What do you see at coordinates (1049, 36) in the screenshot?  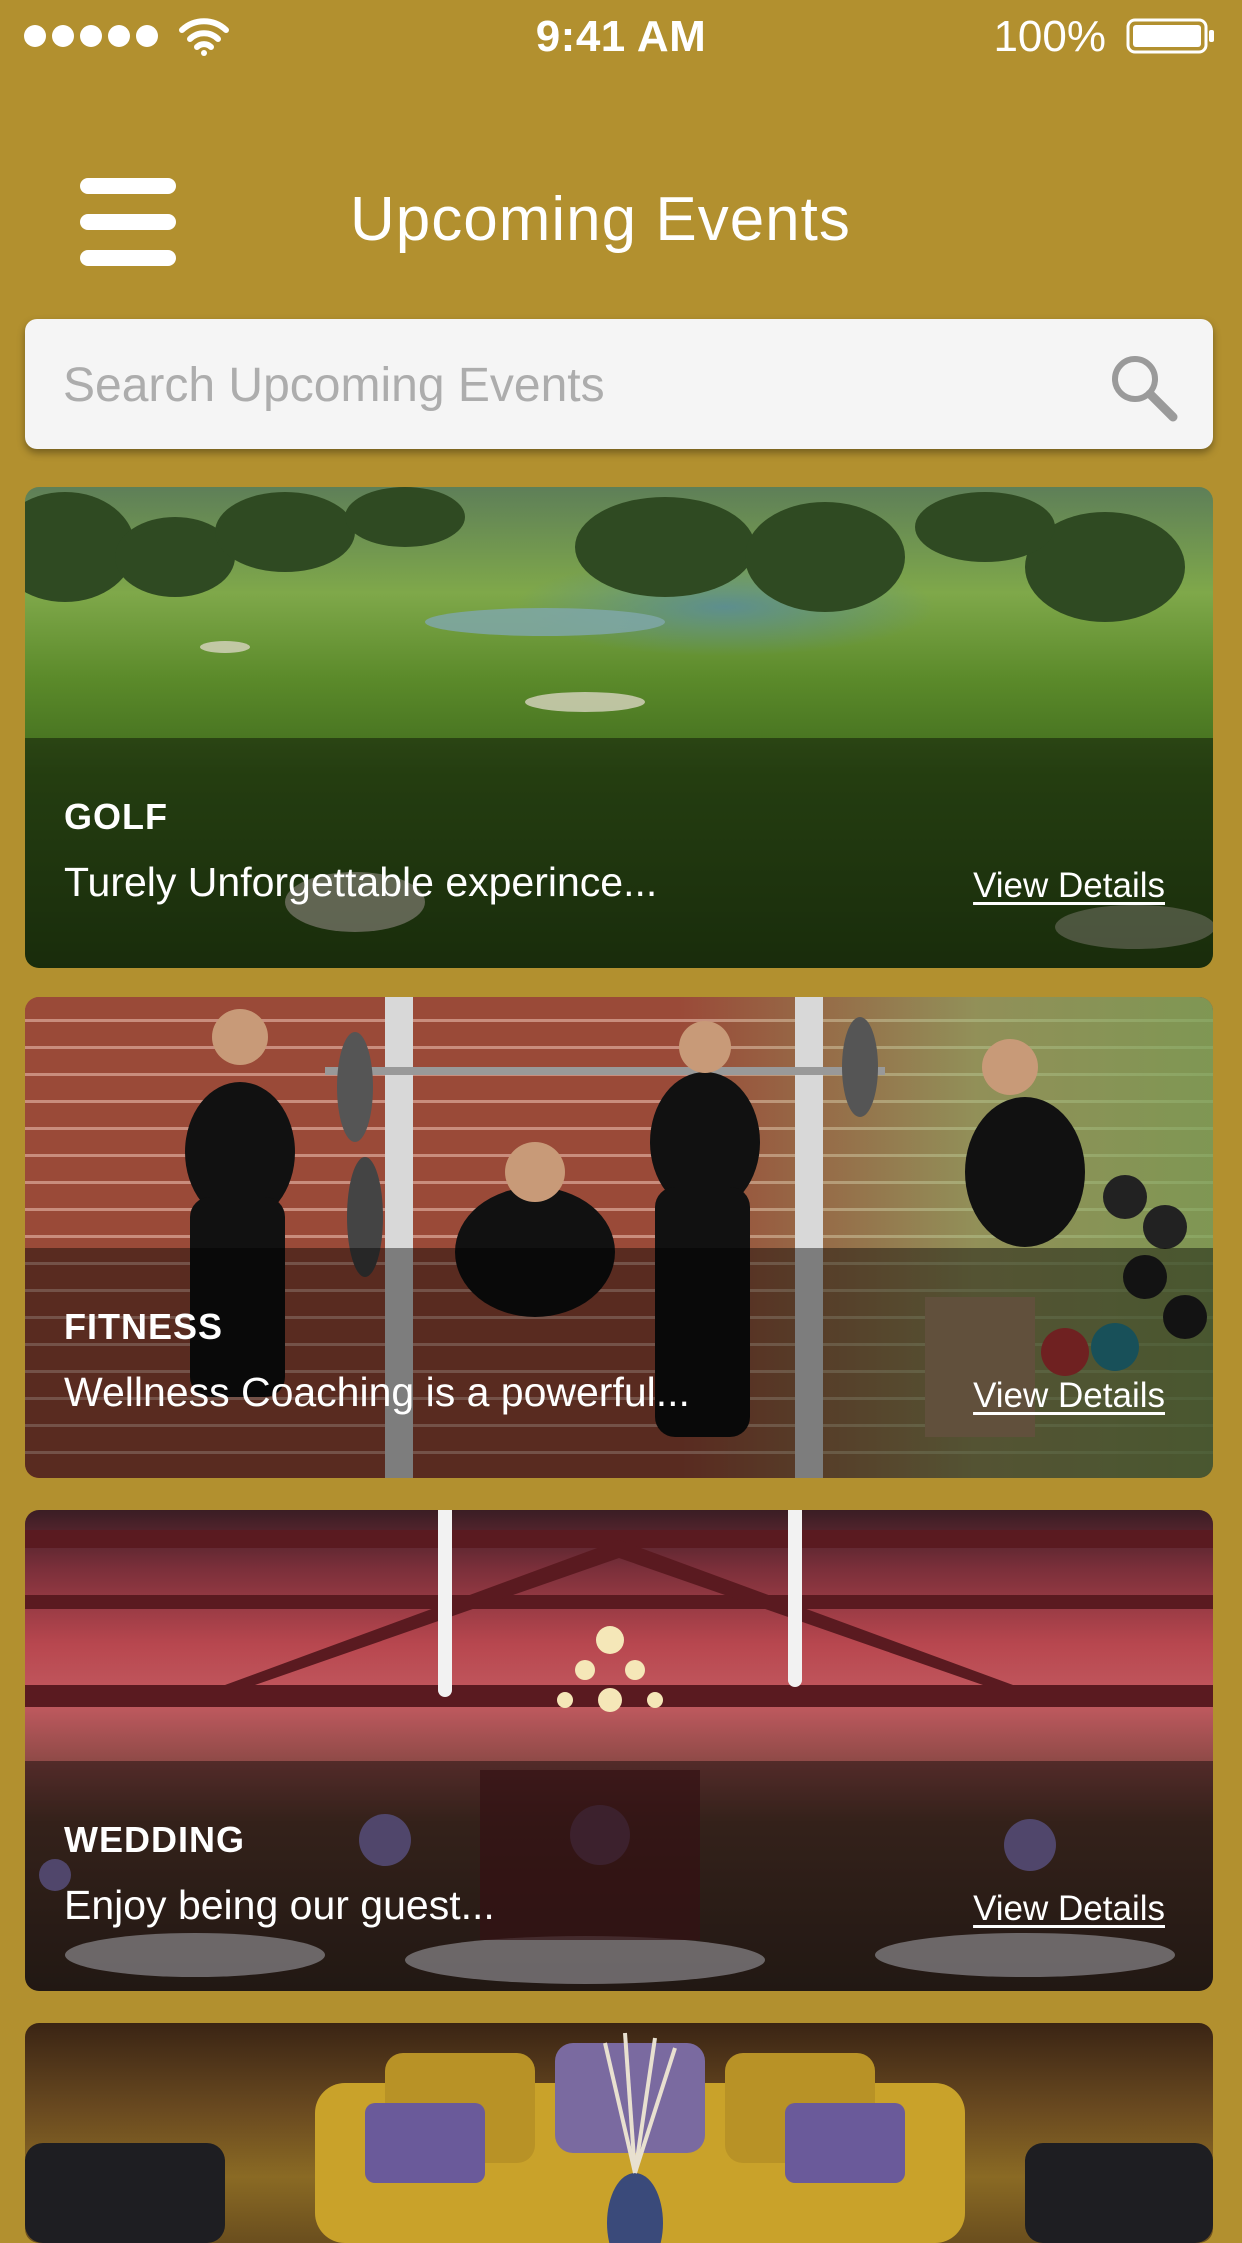 I see `battery-percentage: 100%` at bounding box center [1049, 36].